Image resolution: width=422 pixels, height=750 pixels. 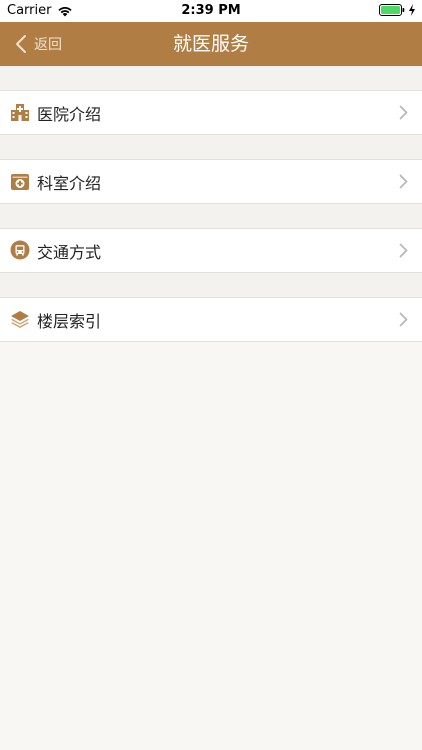 What do you see at coordinates (69, 321) in the screenshot?
I see `menu-item-label: 楼层索引` at bounding box center [69, 321].